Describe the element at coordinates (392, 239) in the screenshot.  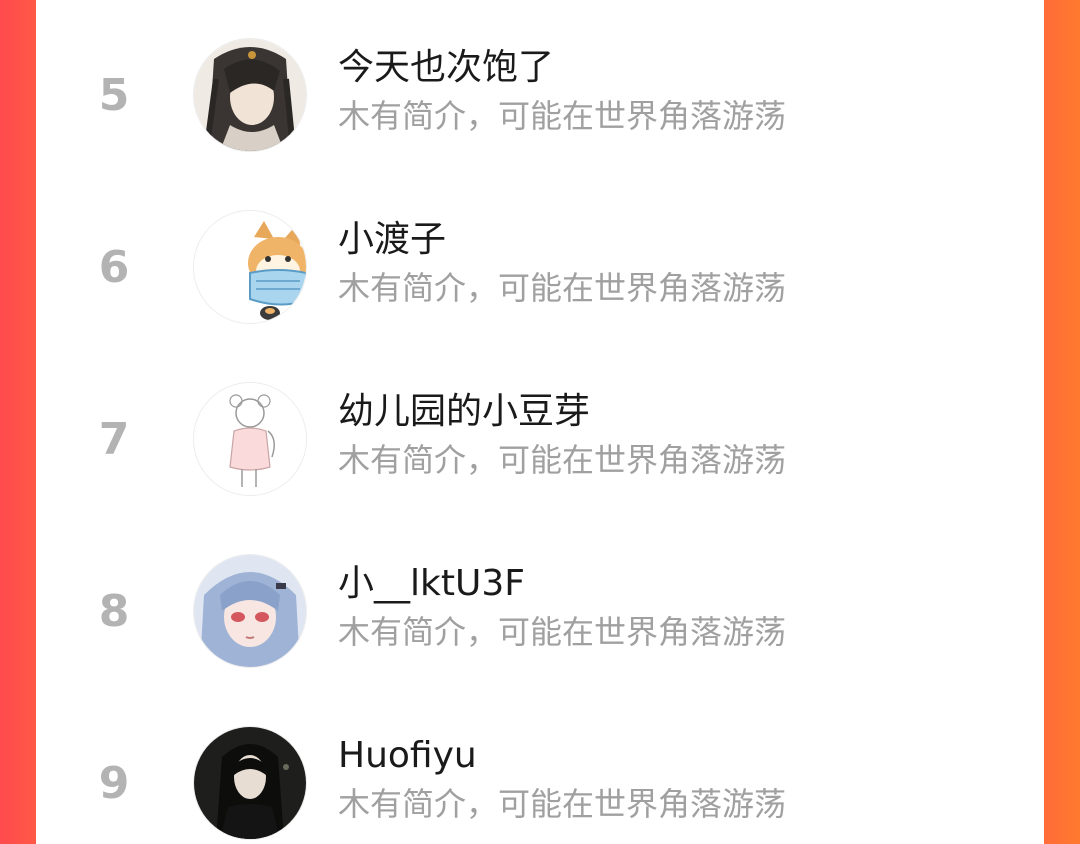
I see `user-name: 小渡子` at that location.